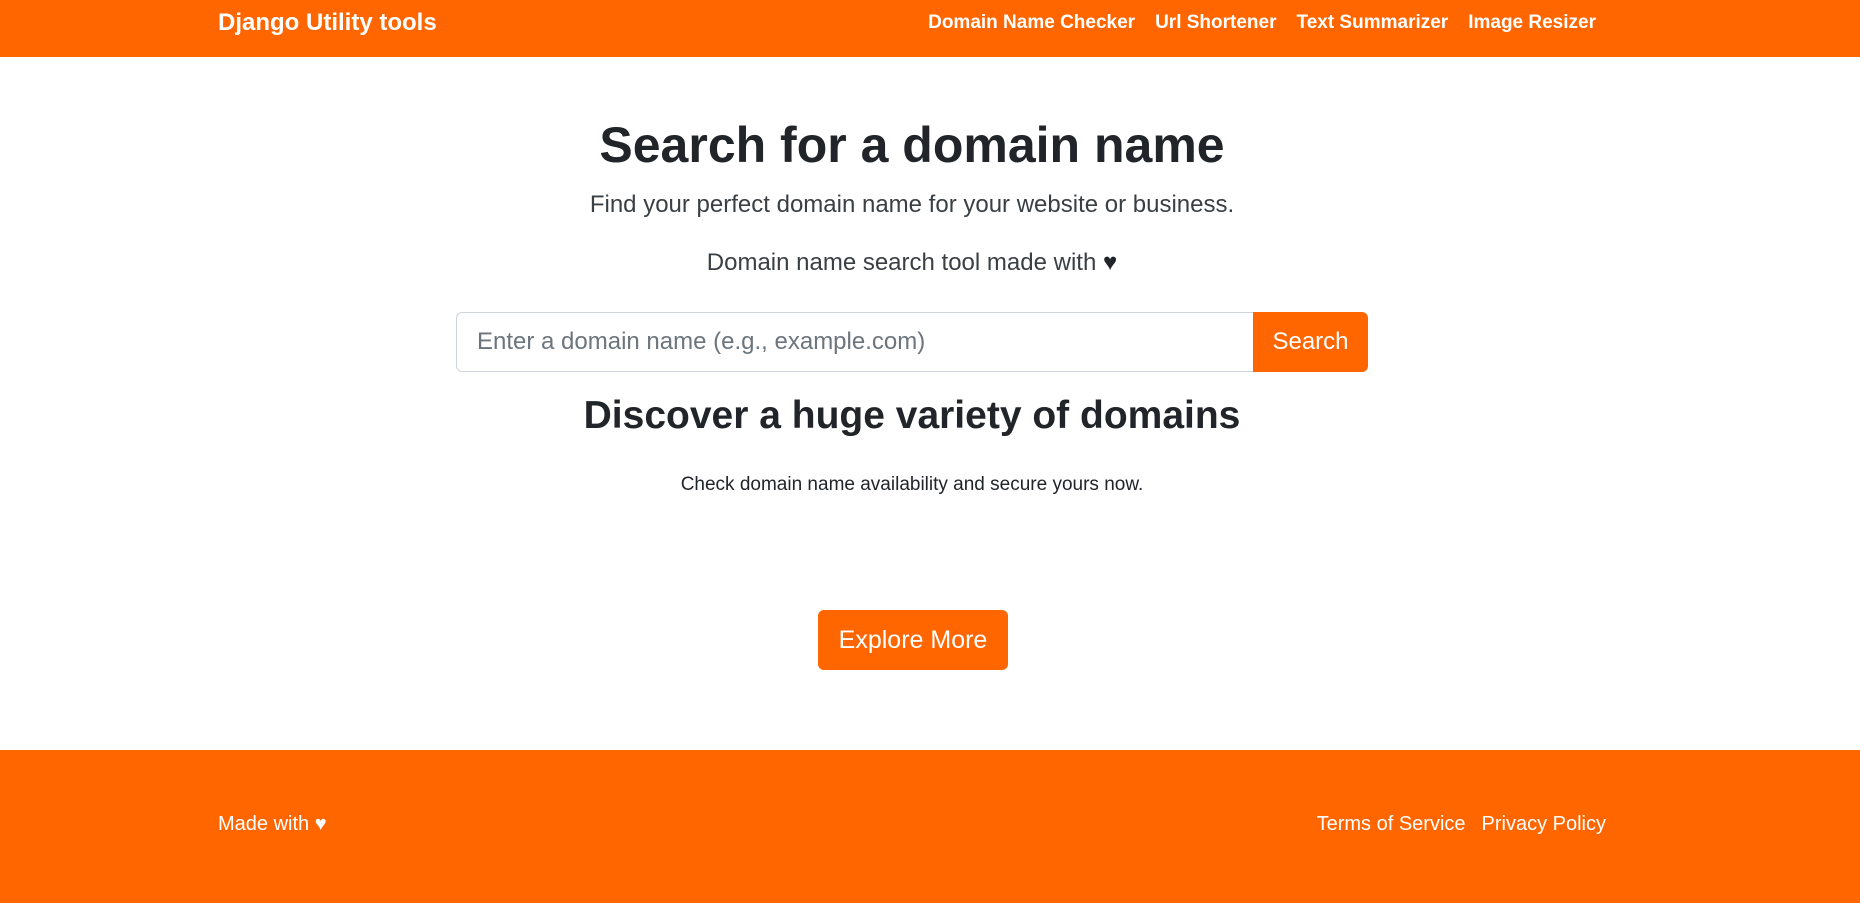 The image size is (1860, 903). What do you see at coordinates (1031, 23) in the screenshot?
I see `nav-link-domain-name-checker: Domain Name Checker` at bounding box center [1031, 23].